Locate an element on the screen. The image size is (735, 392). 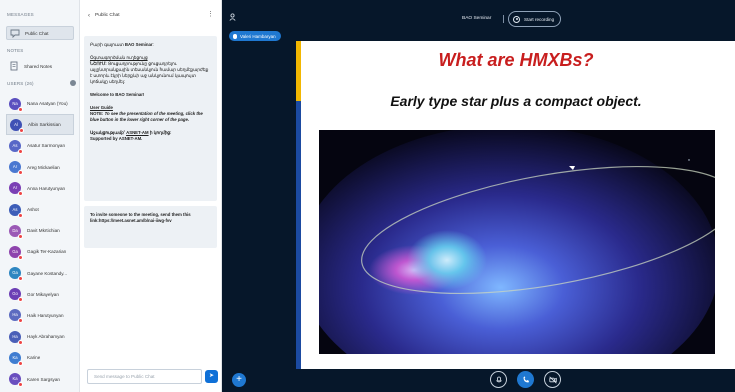
phone-icon is located at coordinates (526, 378).